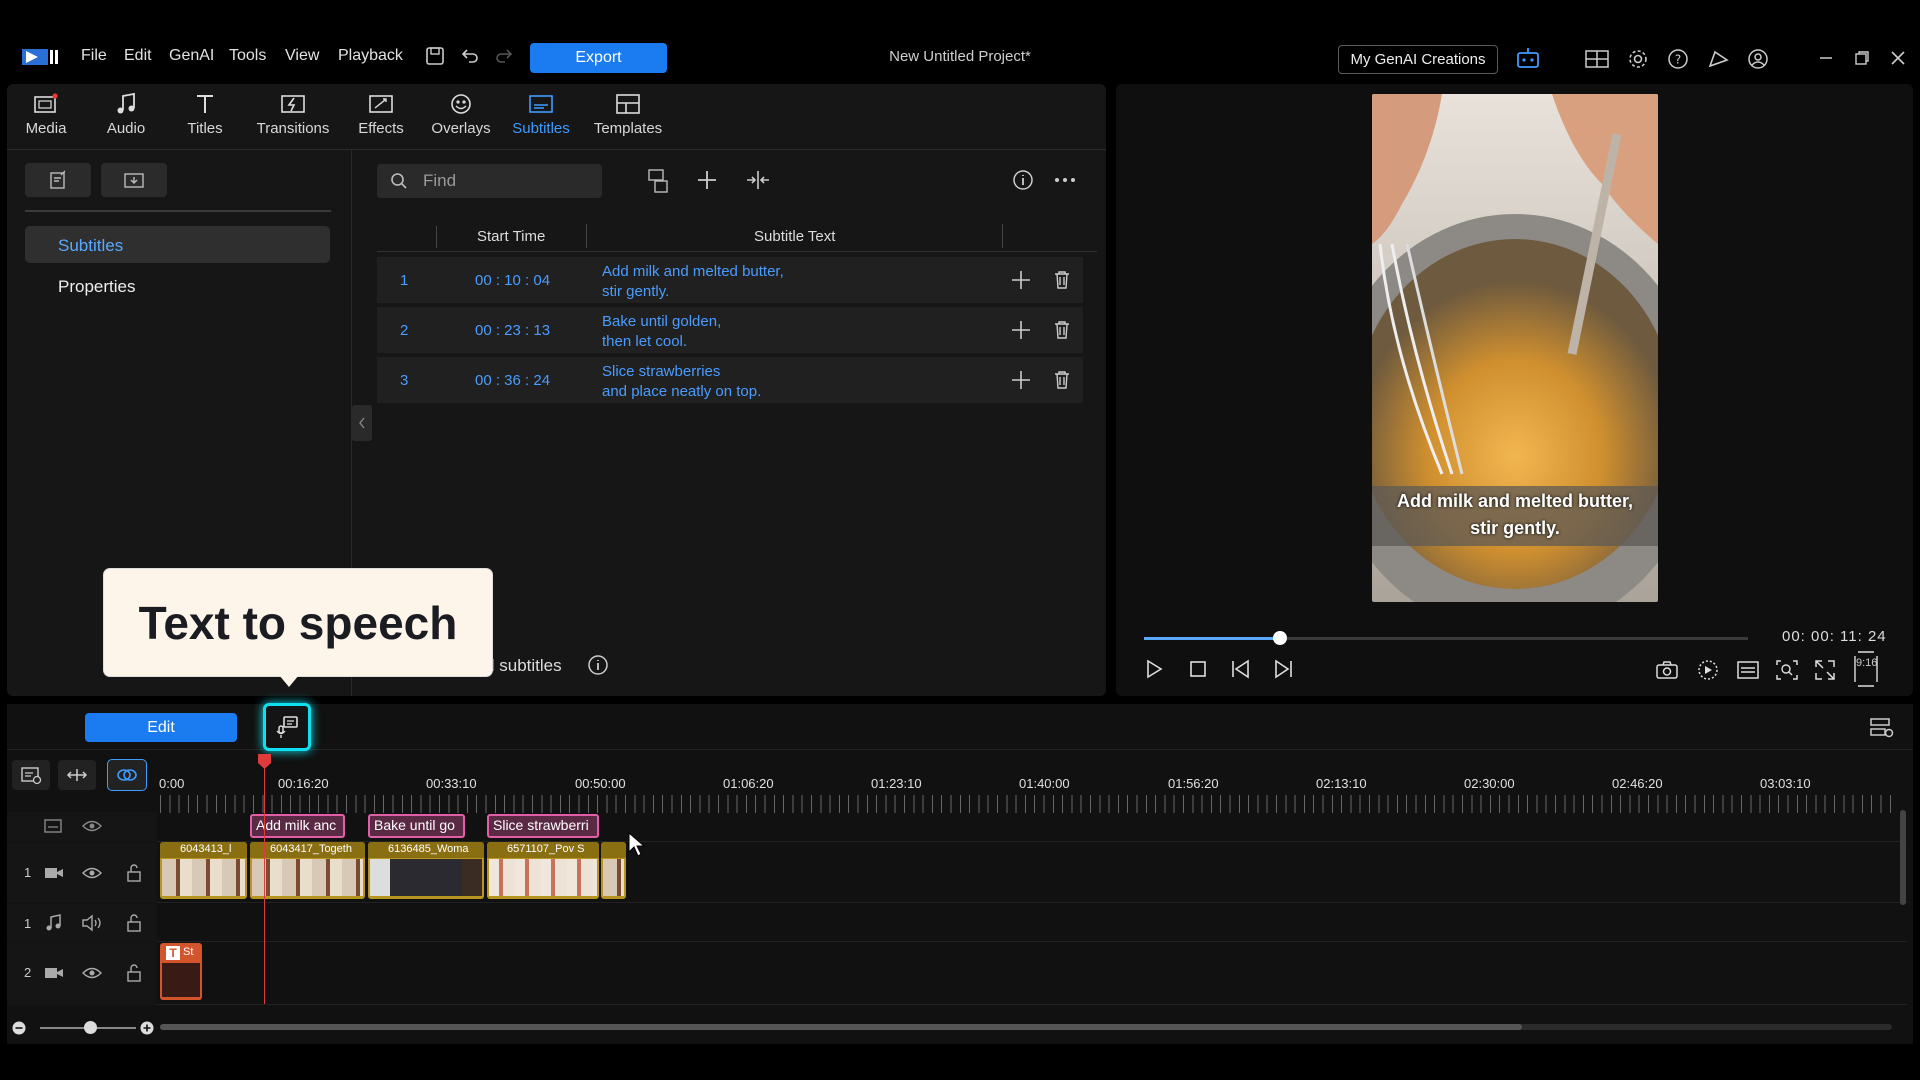 Image resolution: width=1920 pixels, height=1080 pixels. What do you see at coordinates (661, 332) in the screenshot?
I see `row-subtitle-text: Bake until golden, then let cool.` at bounding box center [661, 332].